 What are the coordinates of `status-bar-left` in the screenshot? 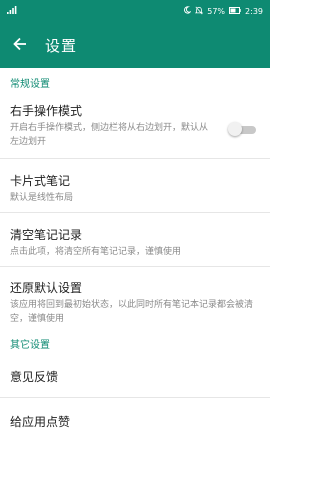 It's located at (12, 11).